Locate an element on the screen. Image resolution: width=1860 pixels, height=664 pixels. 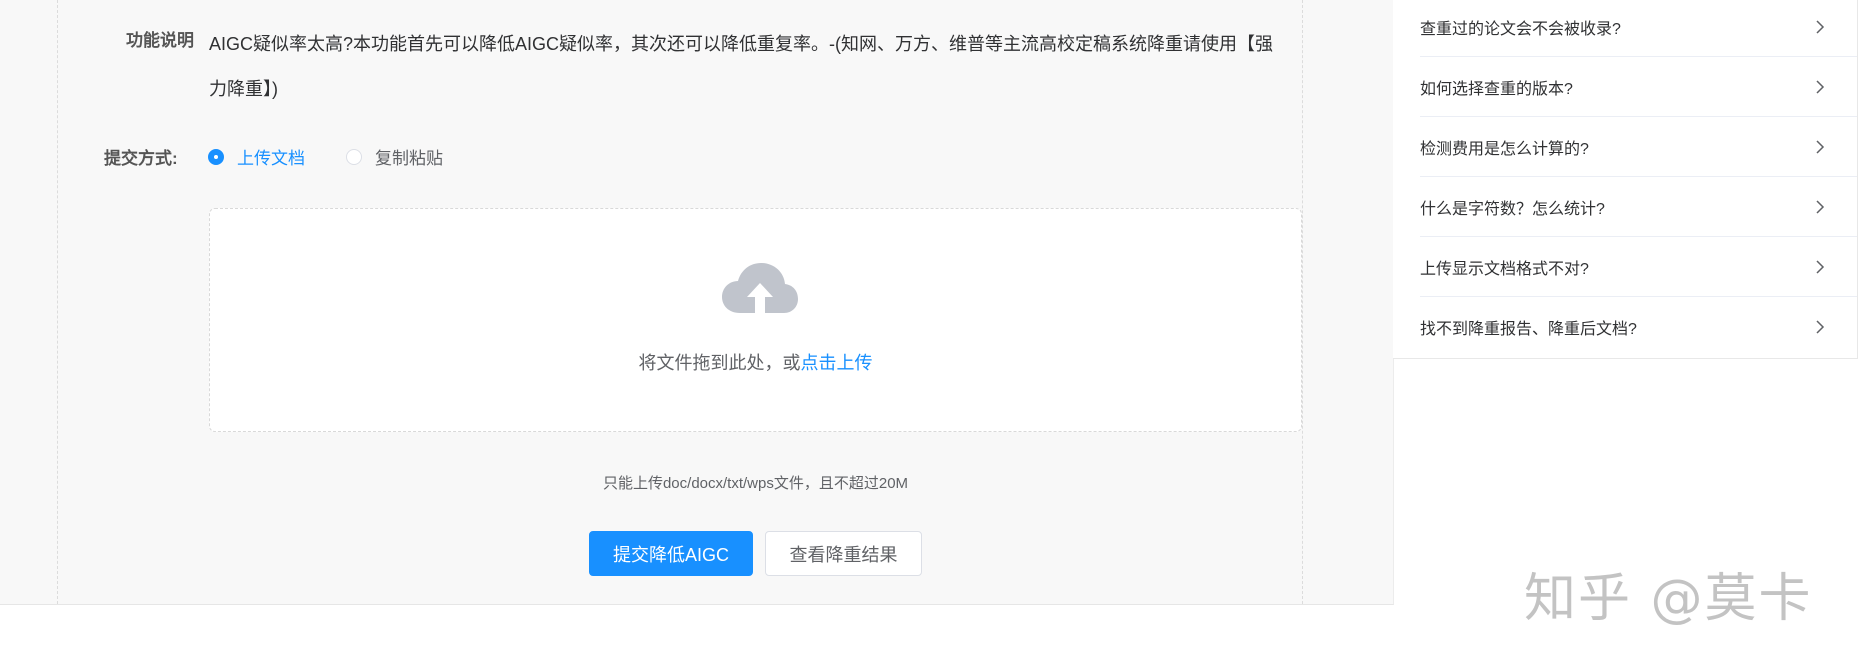
radio-unchecked-icon is located at coordinates (354, 156).